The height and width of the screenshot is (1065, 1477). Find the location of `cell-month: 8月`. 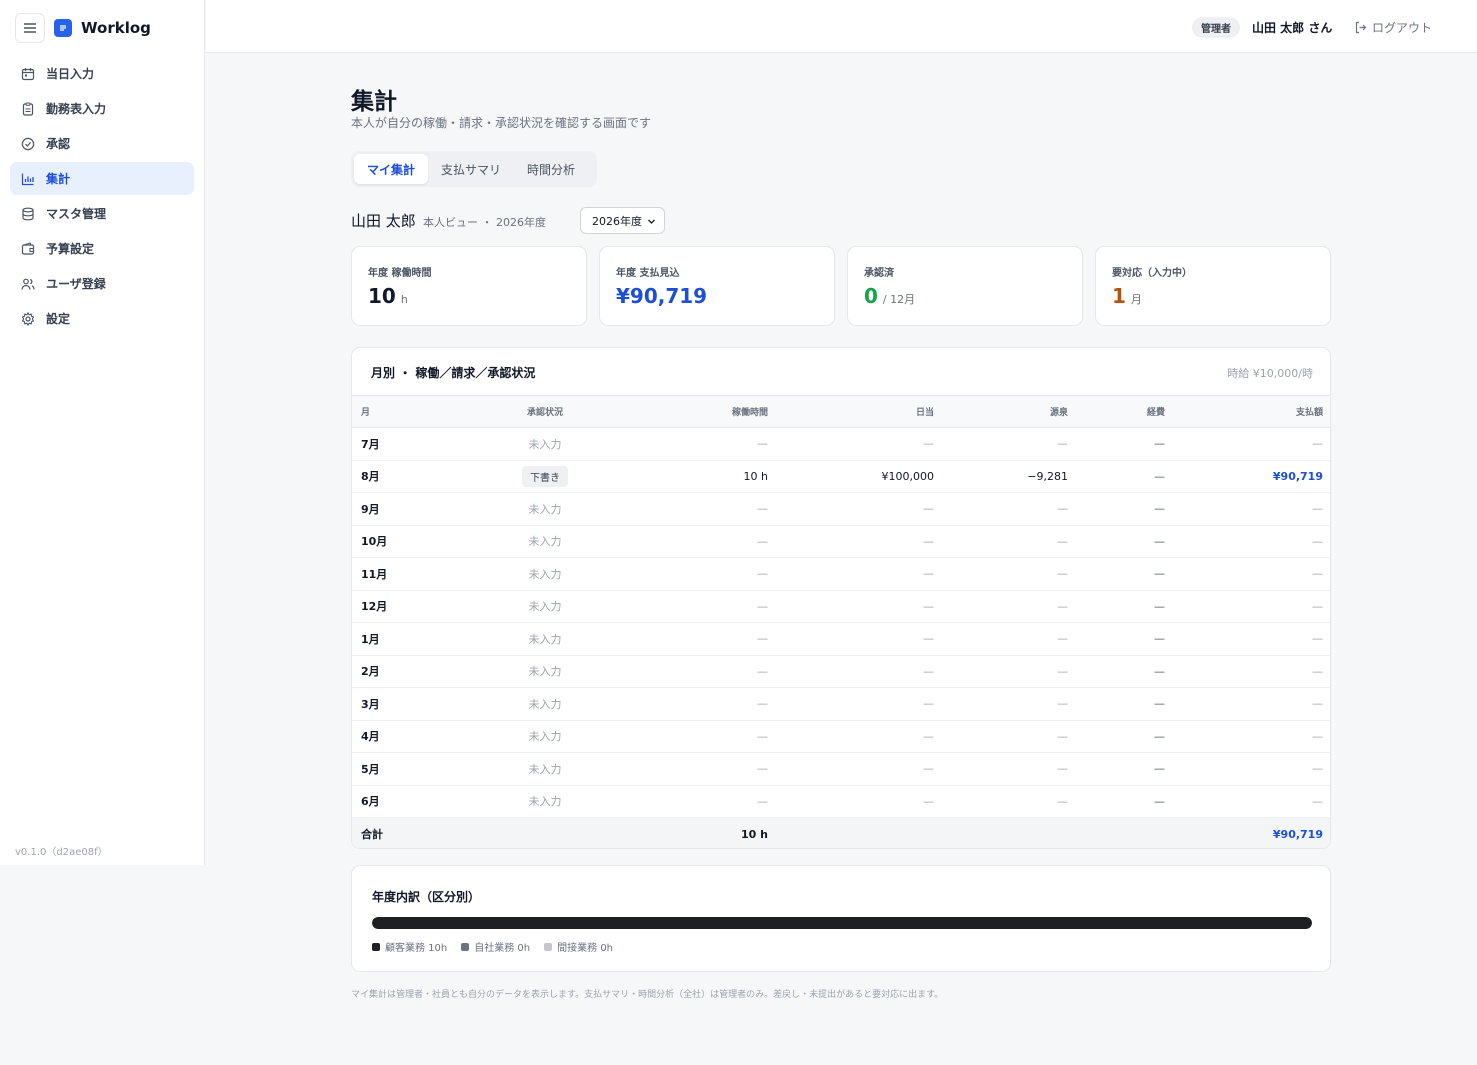

cell-month: 8月 is located at coordinates (402, 476).